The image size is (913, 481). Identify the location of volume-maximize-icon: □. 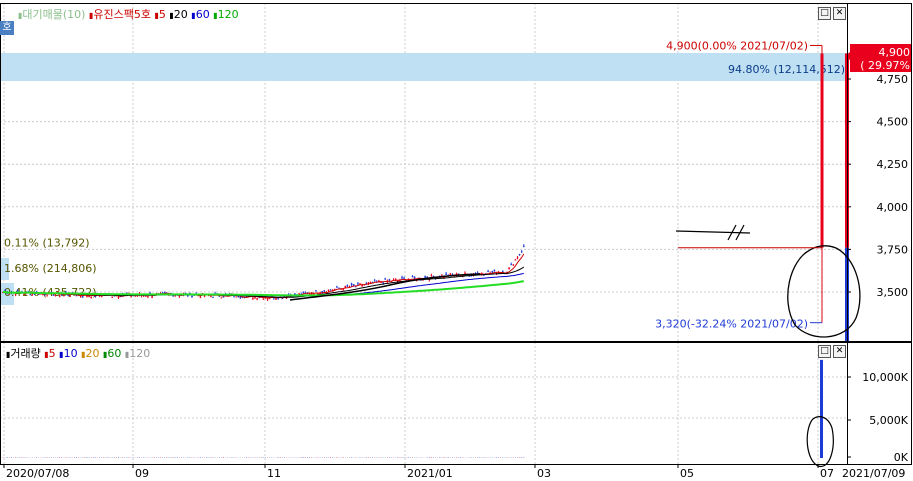
(824, 351).